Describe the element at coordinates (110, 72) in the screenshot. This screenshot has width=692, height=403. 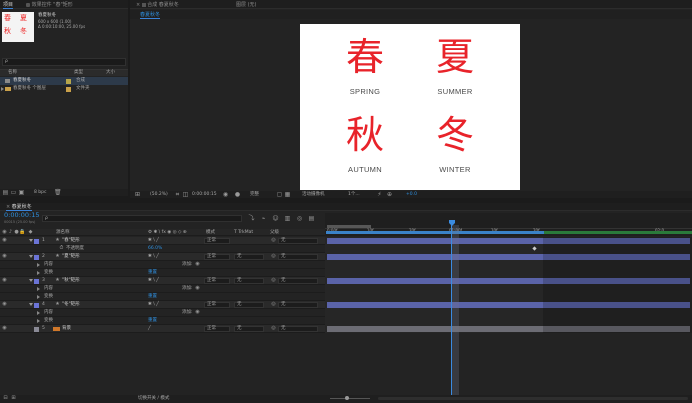
I see `col-size: 大小` at that location.